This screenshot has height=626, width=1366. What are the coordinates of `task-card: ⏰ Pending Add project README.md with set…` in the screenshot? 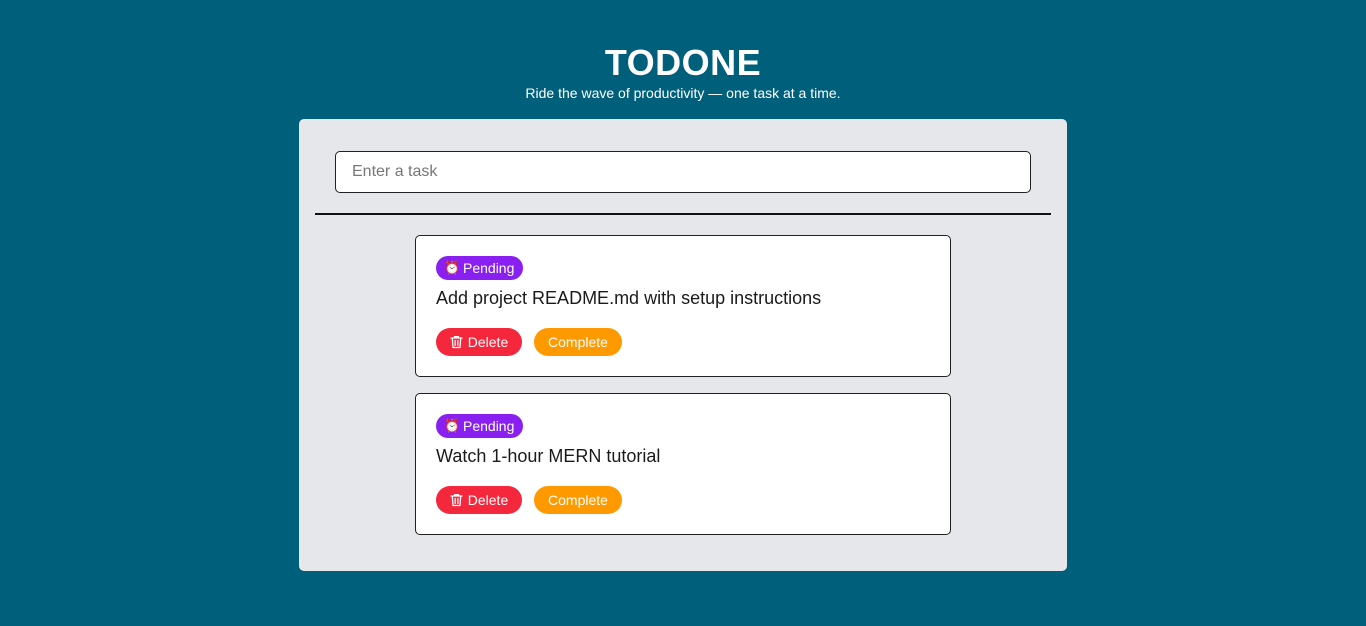 It's located at (683, 306).